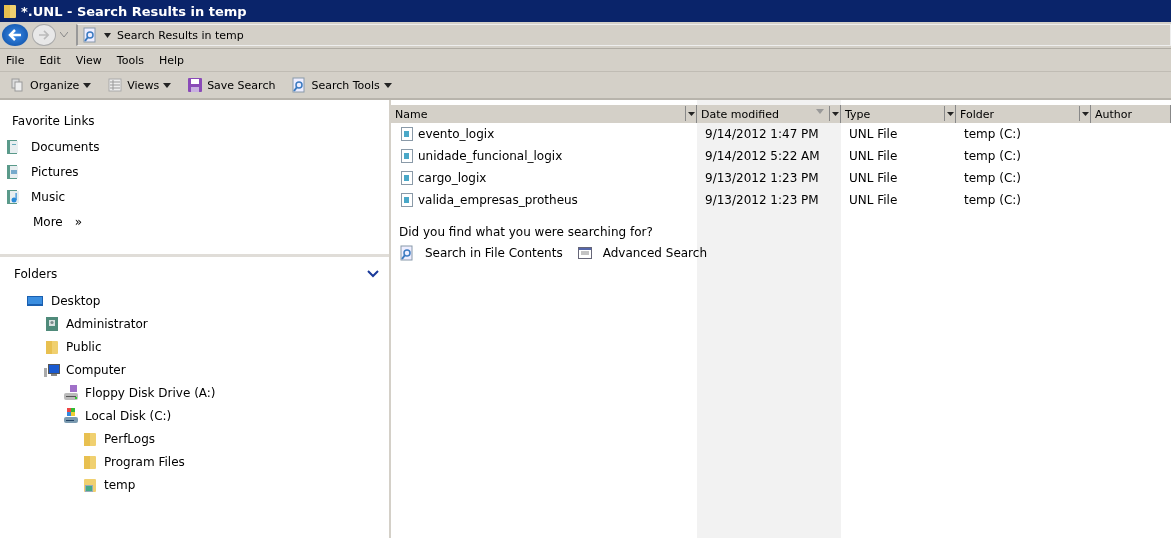 This screenshot has width=1171, height=538. I want to click on tree-item: Desktop, so click(76, 300).